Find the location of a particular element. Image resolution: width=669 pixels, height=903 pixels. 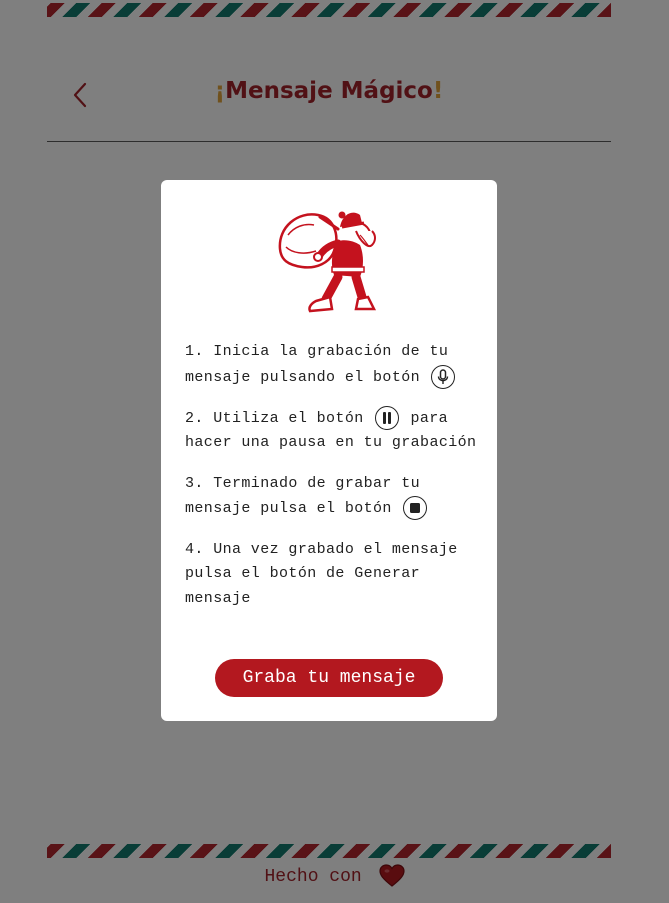

stop-icon is located at coordinates (415, 508).